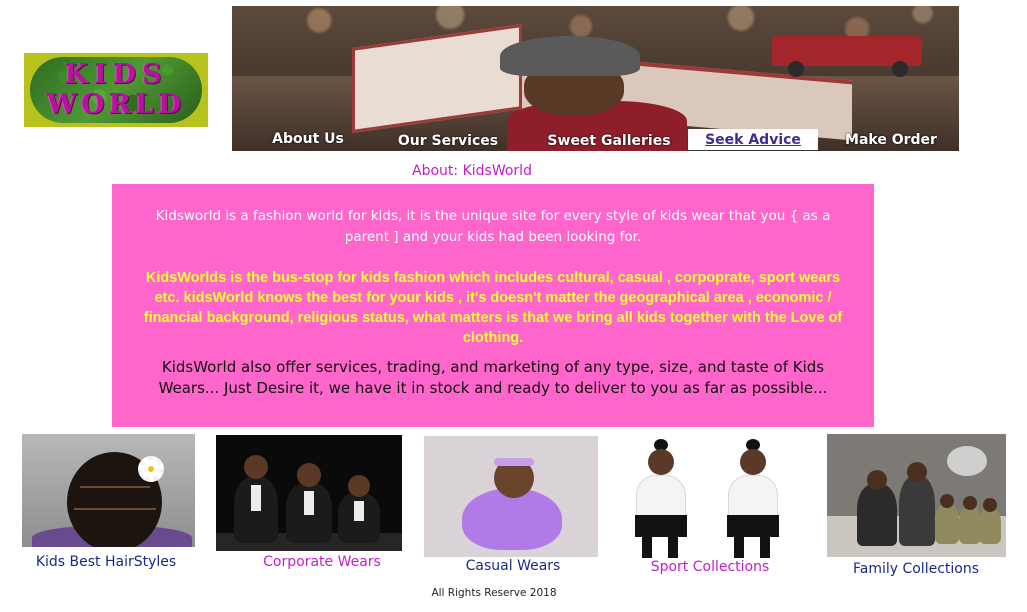  I want to click on caption-casual-wears: Casual Wears, so click(513, 566).